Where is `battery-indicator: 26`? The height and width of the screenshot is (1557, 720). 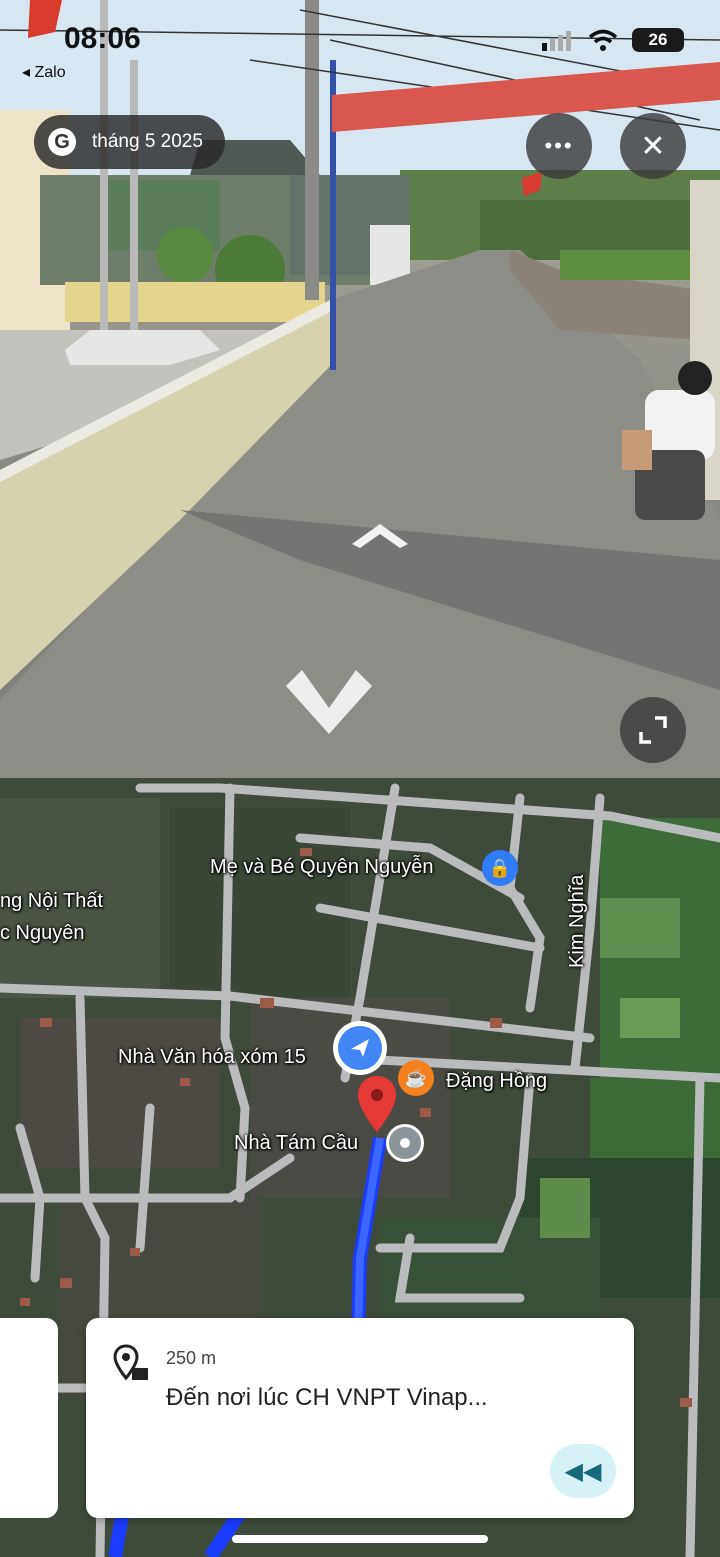
battery-indicator: 26 is located at coordinates (658, 40).